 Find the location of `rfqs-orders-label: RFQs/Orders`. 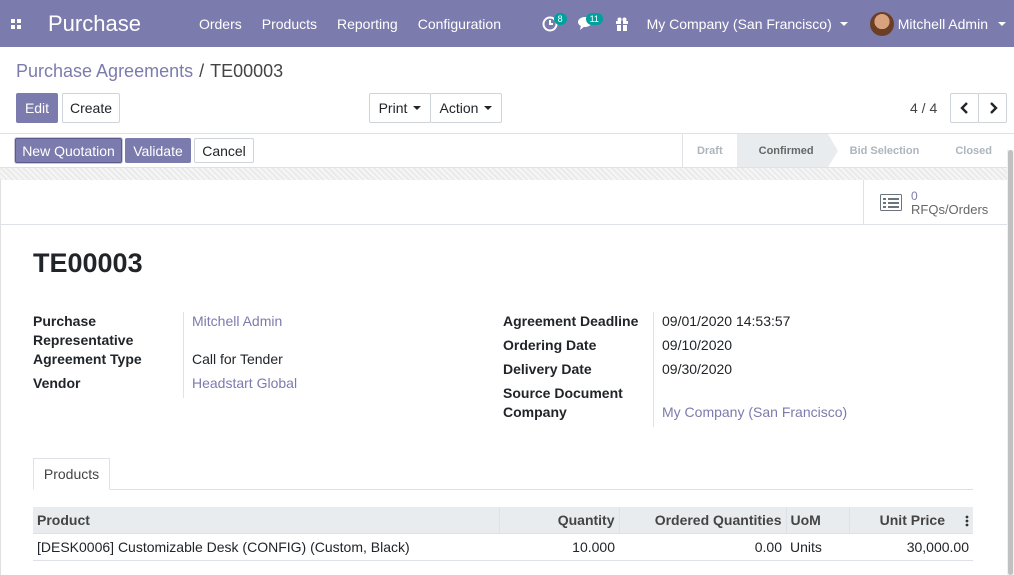

rfqs-orders-label: RFQs/Orders is located at coordinates (950, 209).